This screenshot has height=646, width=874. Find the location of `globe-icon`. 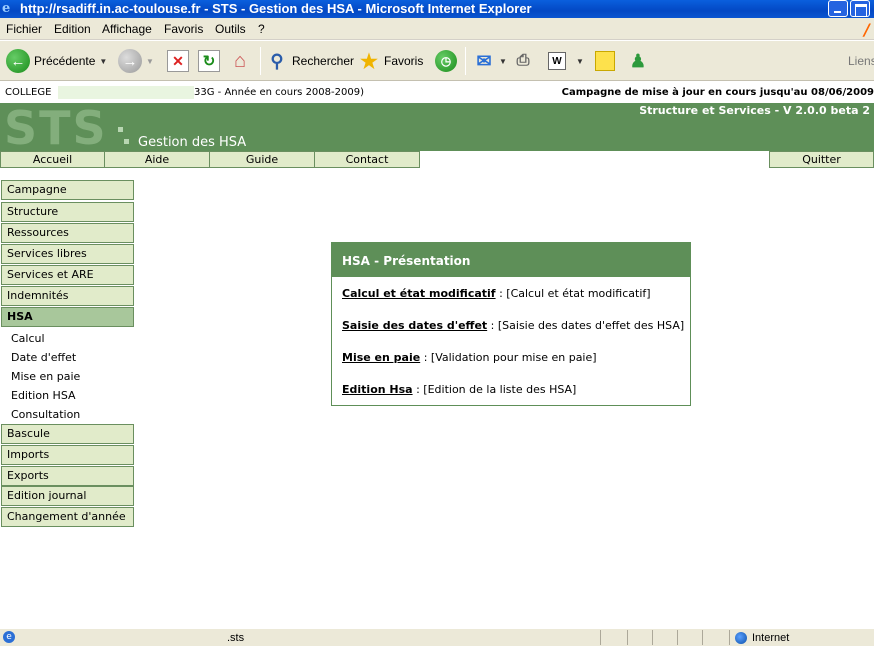

globe-icon is located at coordinates (741, 638).